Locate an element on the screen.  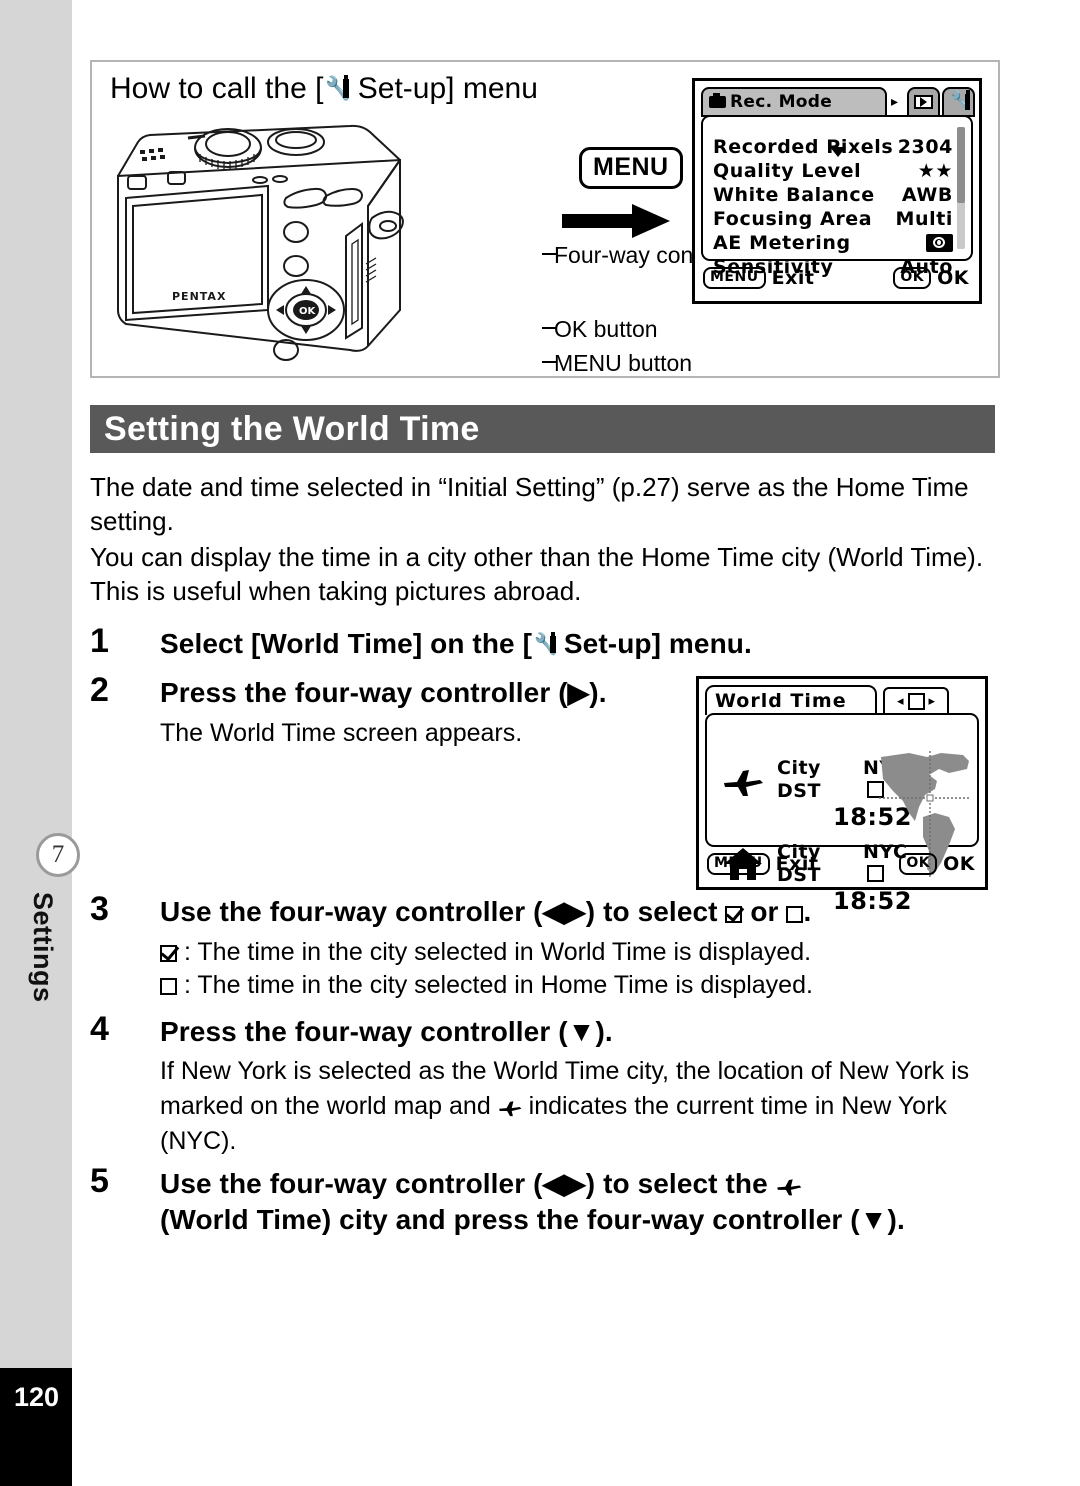
step-2-body: The World Time screen appears. is located at coordinates (341, 733).